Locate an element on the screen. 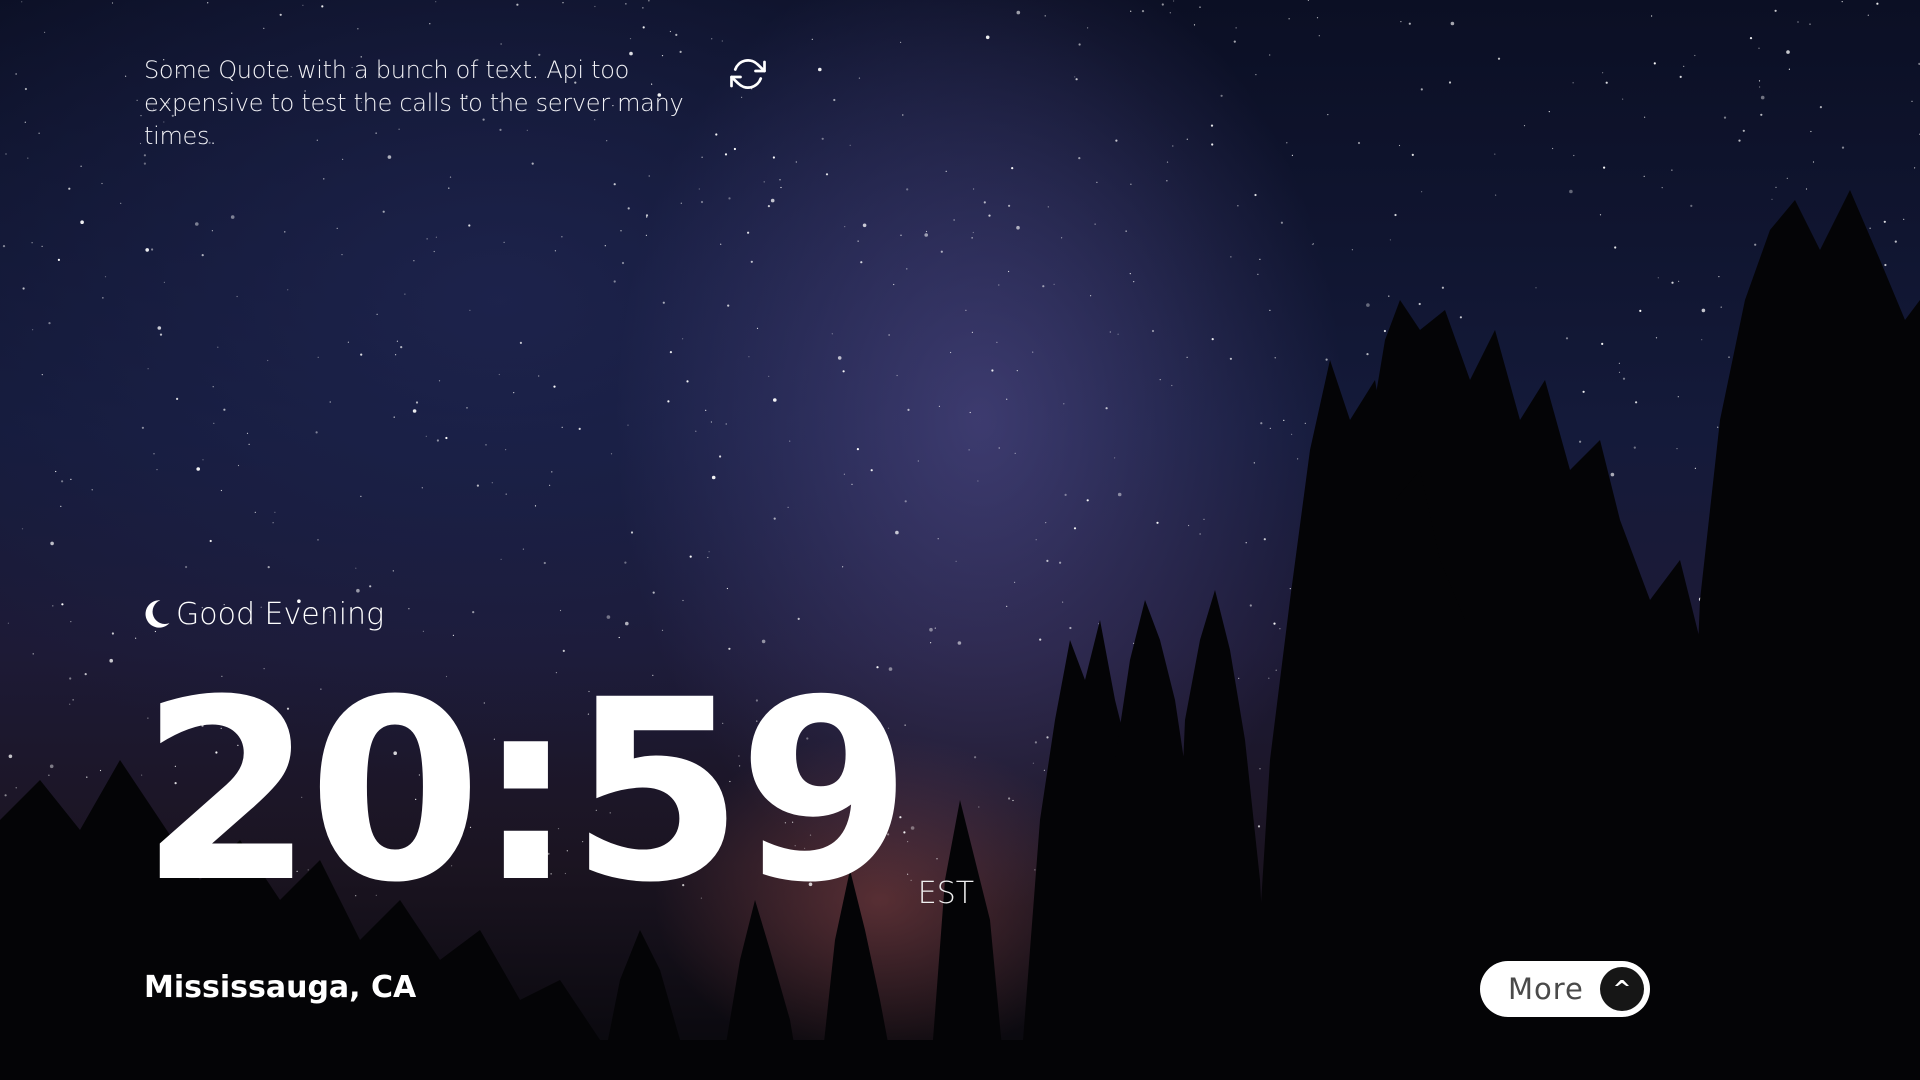  location: Mississauga, CA is located at coordinates (280, 987).